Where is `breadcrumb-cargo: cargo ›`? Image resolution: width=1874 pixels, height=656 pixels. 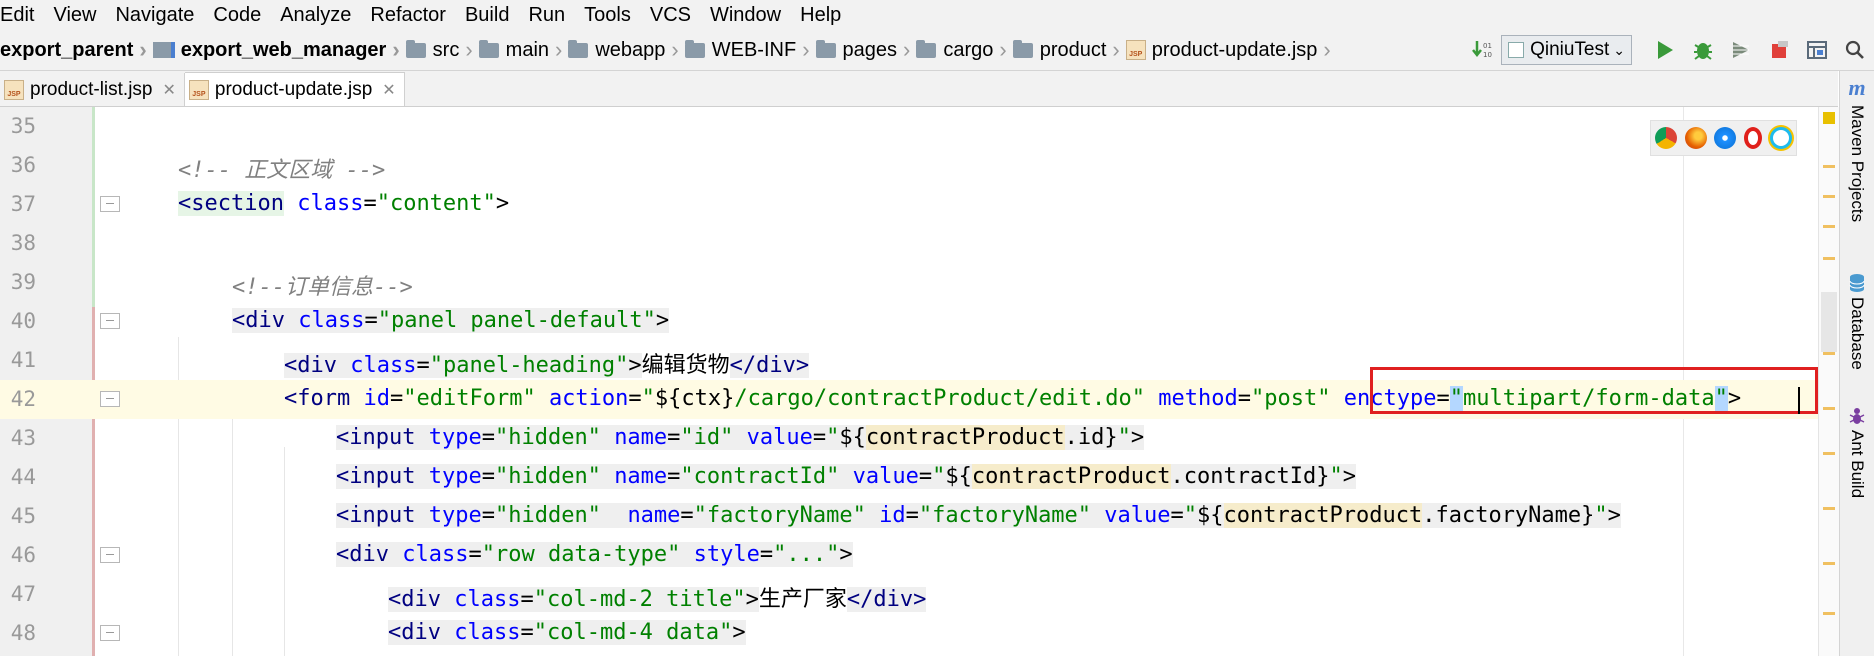 breadcrumb-cargo: cargo › is located at coordinates (964, 50).